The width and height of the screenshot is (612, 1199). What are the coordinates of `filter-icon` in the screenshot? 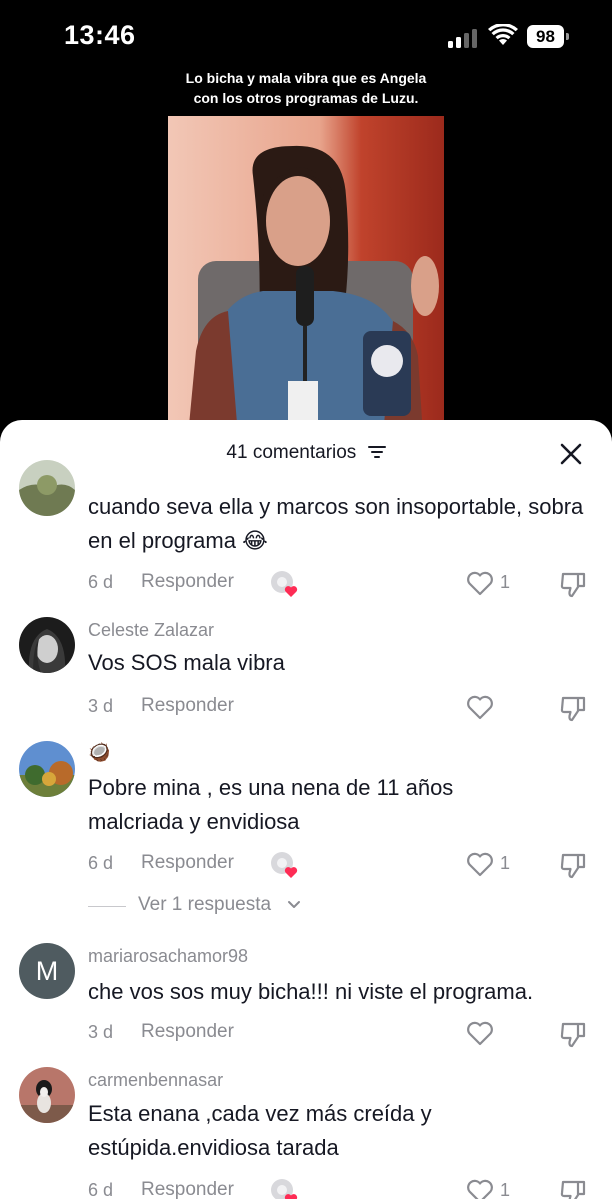 It's located at (376, 452).